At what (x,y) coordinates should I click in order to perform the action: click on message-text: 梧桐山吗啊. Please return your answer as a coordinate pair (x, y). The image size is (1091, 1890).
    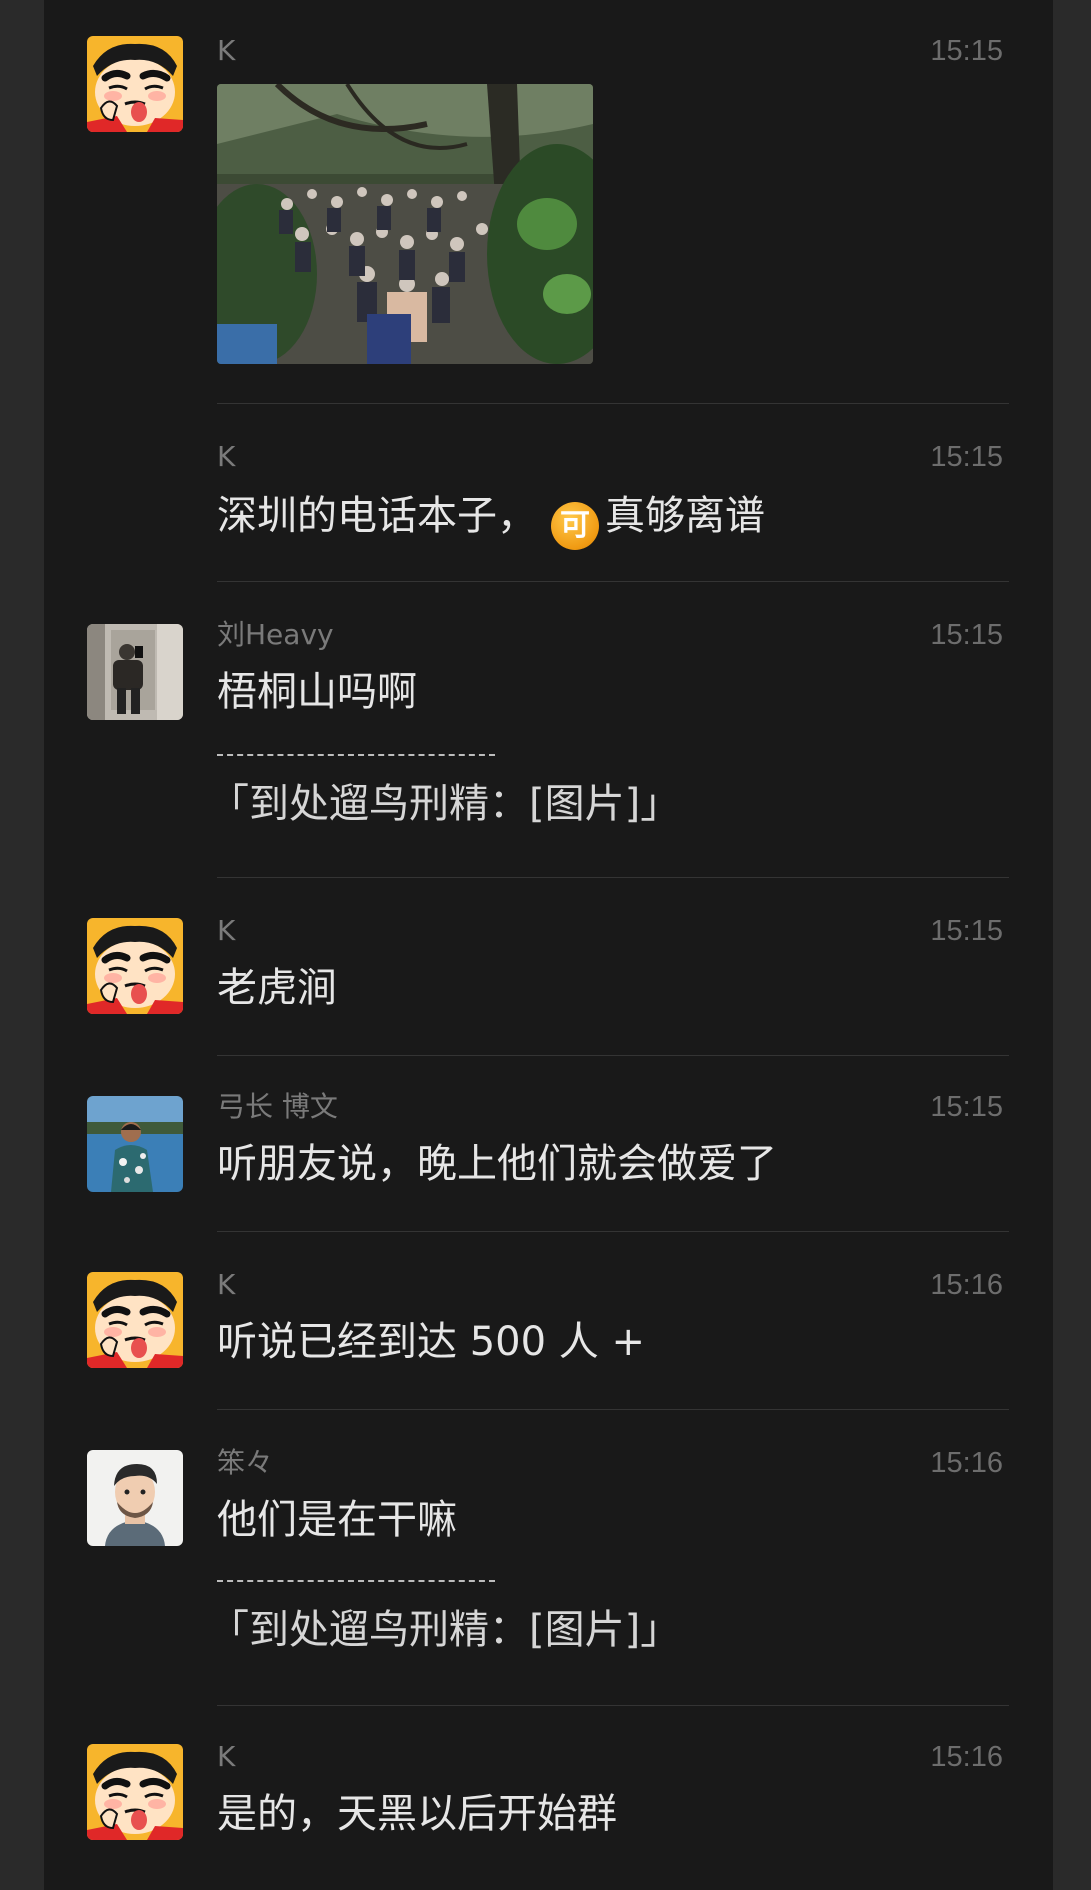
    Looking at the image, I should click on (317, 692).